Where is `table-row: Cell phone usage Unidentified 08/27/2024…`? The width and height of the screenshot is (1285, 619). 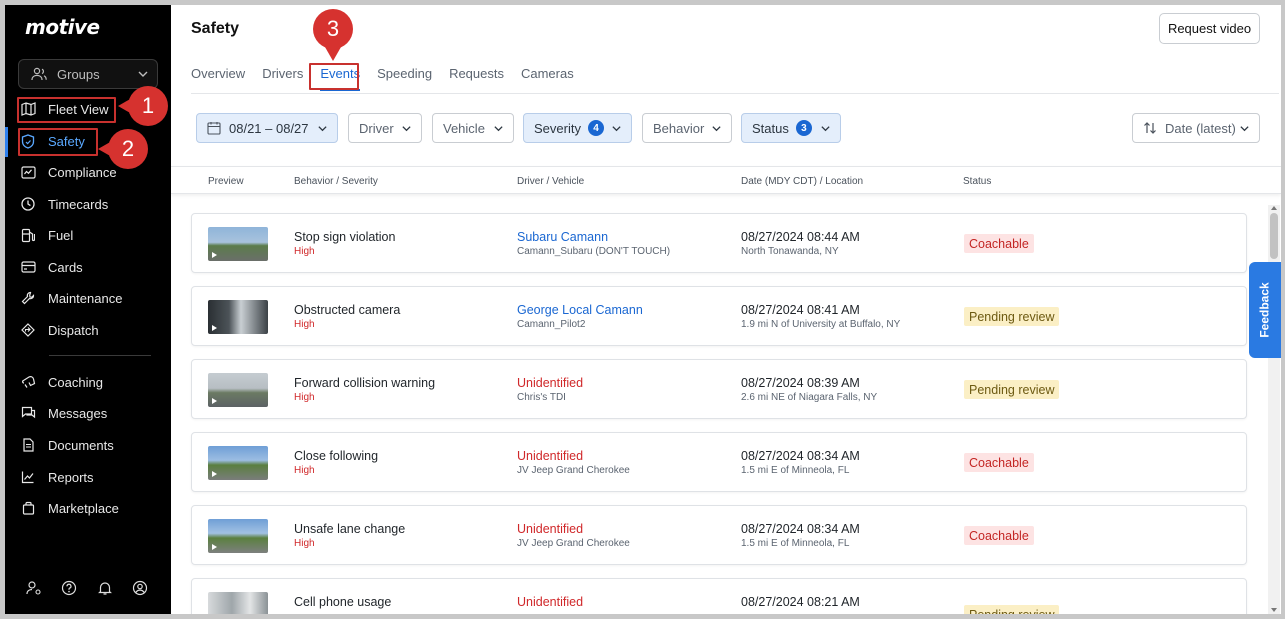
table-row: Cell phone usage Unidentified 08/27/2024… is located at coordinates (719, 596).